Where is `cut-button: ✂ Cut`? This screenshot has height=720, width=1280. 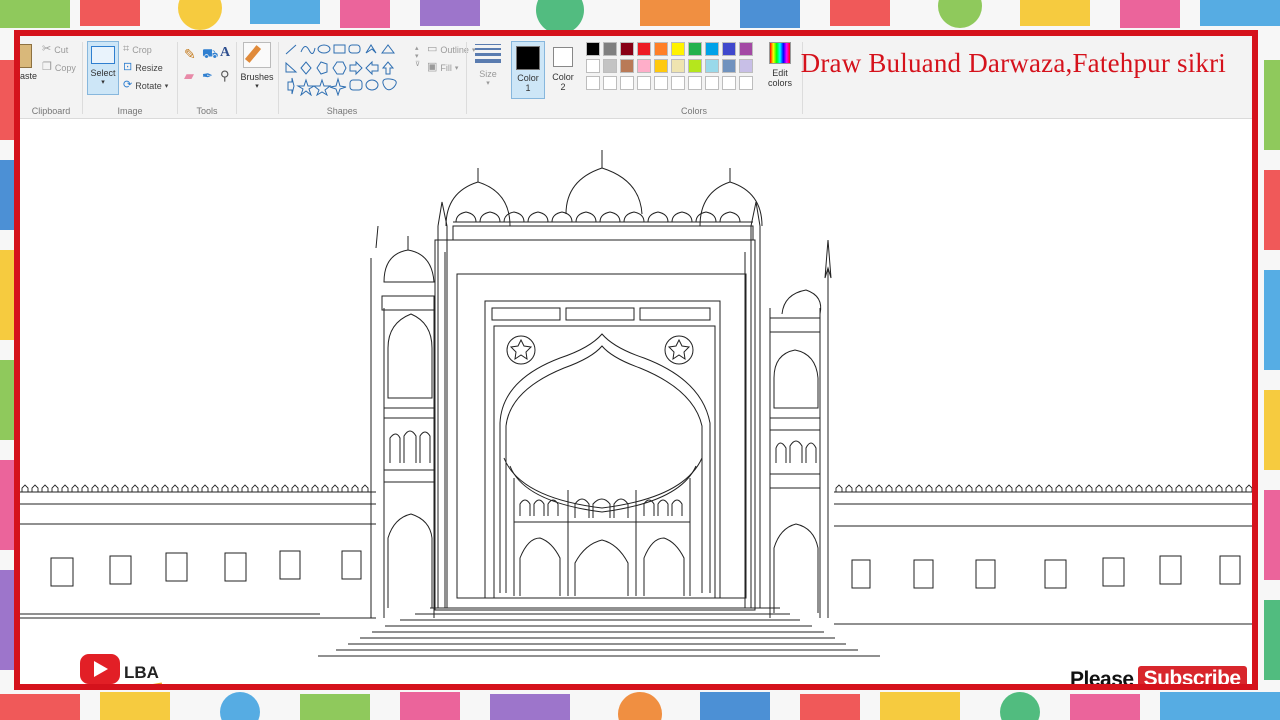
cut-button: ✂ Cut is located at coordinates (55, 49).